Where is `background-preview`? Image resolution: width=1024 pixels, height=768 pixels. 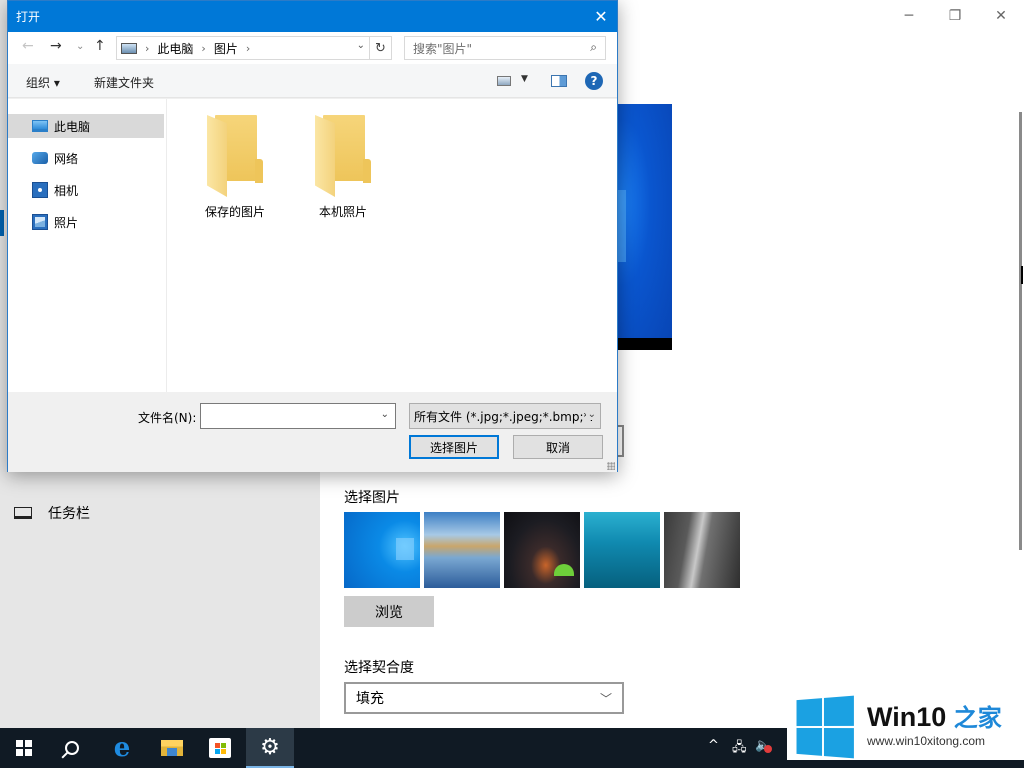
background-preview is located at coordinates (644, 227).